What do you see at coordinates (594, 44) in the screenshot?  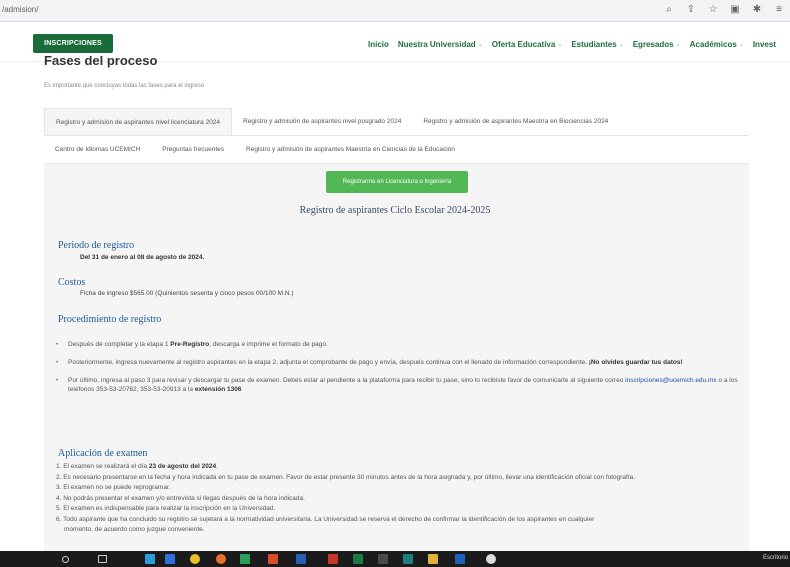 I see `nav-item-label: Estudiantes` at bounding box center [594, 44].